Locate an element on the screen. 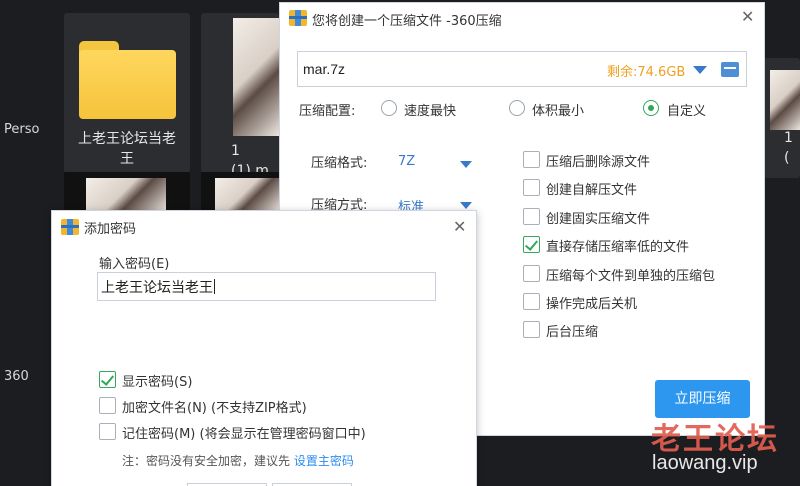 The height and width of the screenshot is (486, 800). radio-fastest is located at coordinates (389, 108).